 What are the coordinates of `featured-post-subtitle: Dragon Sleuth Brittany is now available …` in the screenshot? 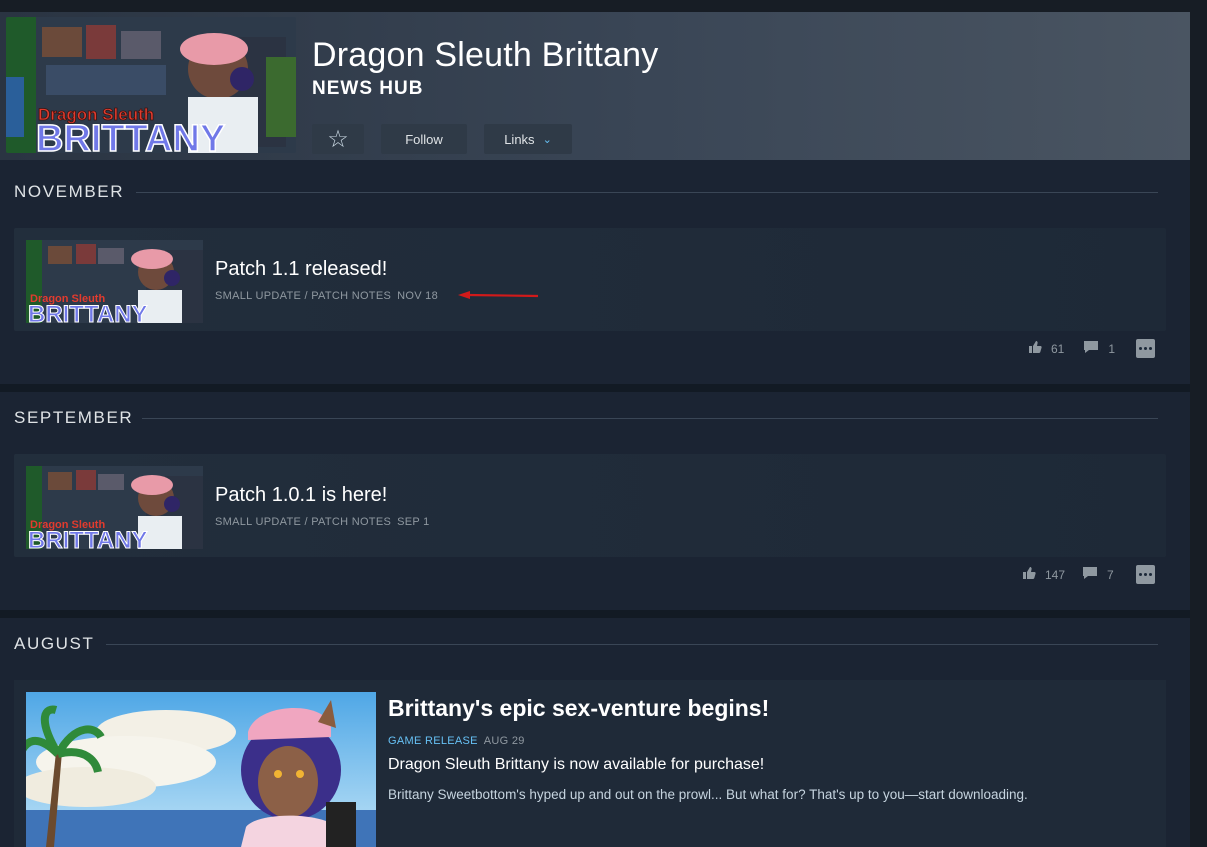 It's located at (576, 764).